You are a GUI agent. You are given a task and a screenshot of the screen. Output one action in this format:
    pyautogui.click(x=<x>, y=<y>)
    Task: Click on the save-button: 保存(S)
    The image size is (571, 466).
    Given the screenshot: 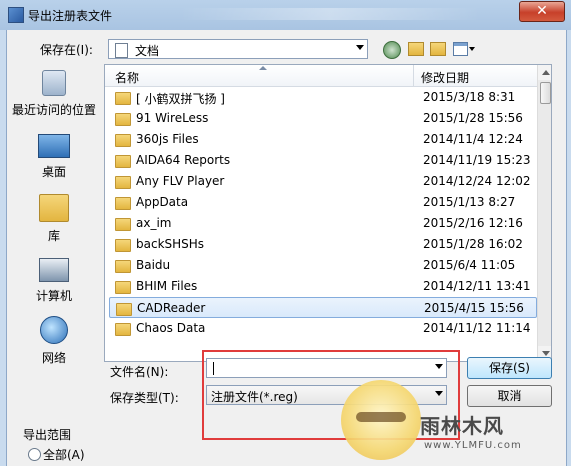 What is the action you would take?
    pyautogui.click(x=509, y=368)
    